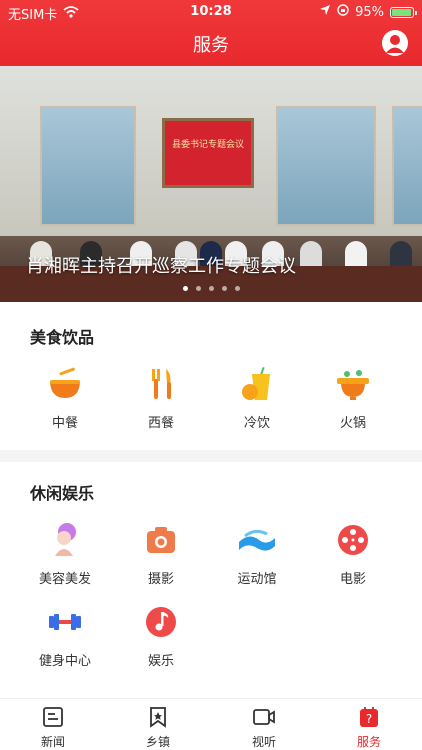  Describe the element at coordinates (64, 661) in the screenshot. I see `leisure-item-label: 健身中心` at that location.